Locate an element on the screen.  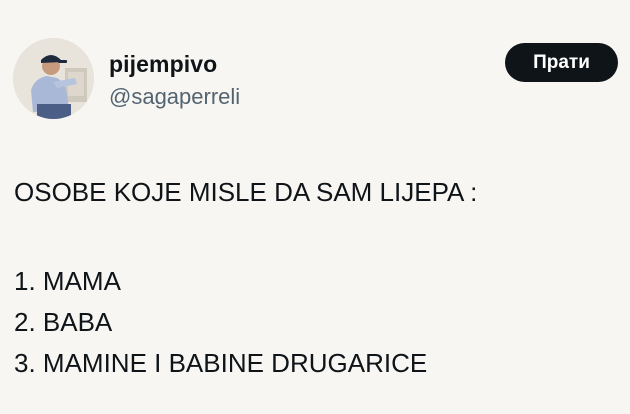
user-handle: @sagaperreli is located at coordinates (174, 97).